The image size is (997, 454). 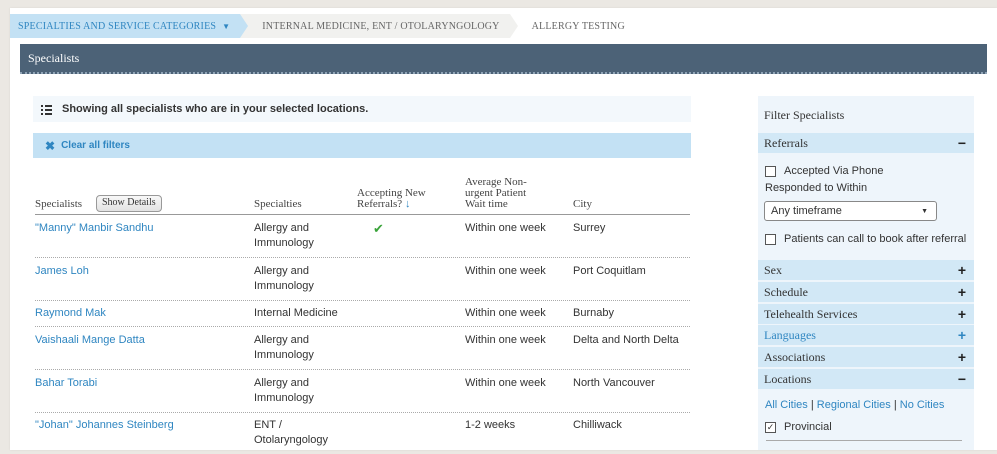 I want to click on header-accepting-line2-text: Referrals?, so click(x=380, y=204).